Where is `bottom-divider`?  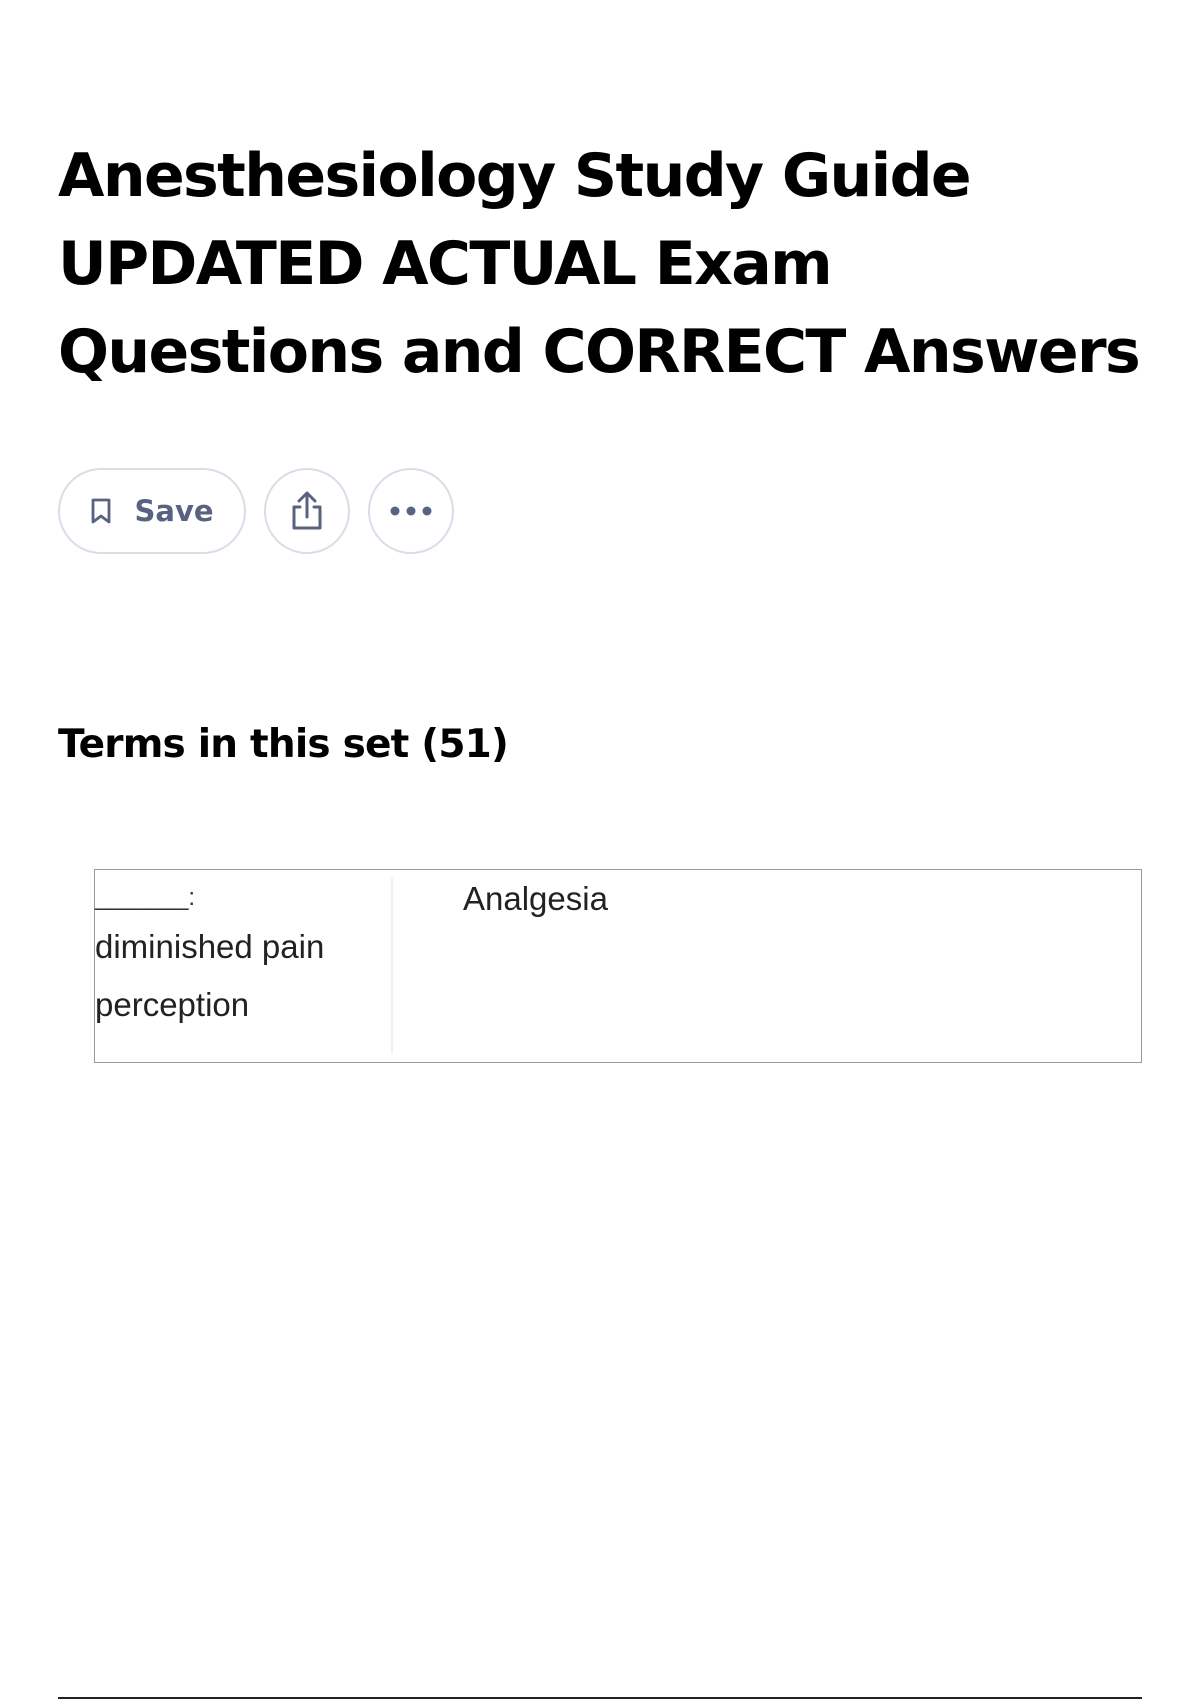
bottom-divider is located at coordinates (600, 1698).